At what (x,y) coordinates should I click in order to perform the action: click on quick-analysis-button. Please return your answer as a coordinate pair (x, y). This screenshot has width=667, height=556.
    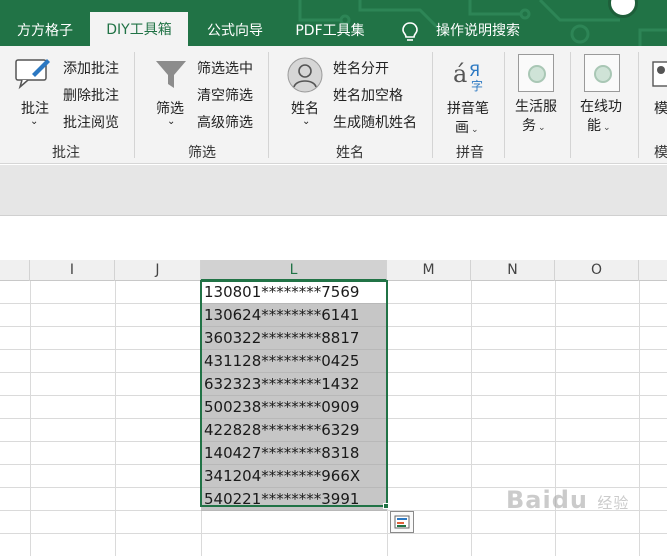
    Looking at the image, I should click on (402, 522).